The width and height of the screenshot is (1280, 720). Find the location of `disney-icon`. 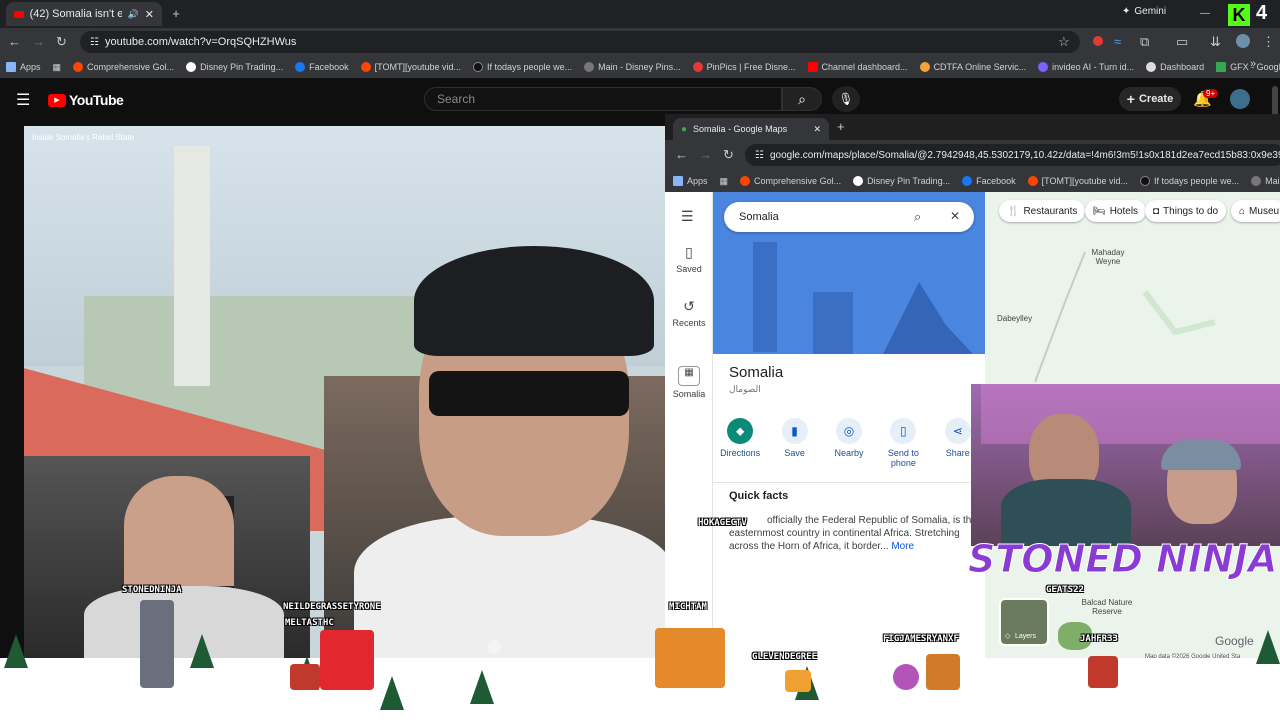

disney-icon is located at coordinates (191, 67).